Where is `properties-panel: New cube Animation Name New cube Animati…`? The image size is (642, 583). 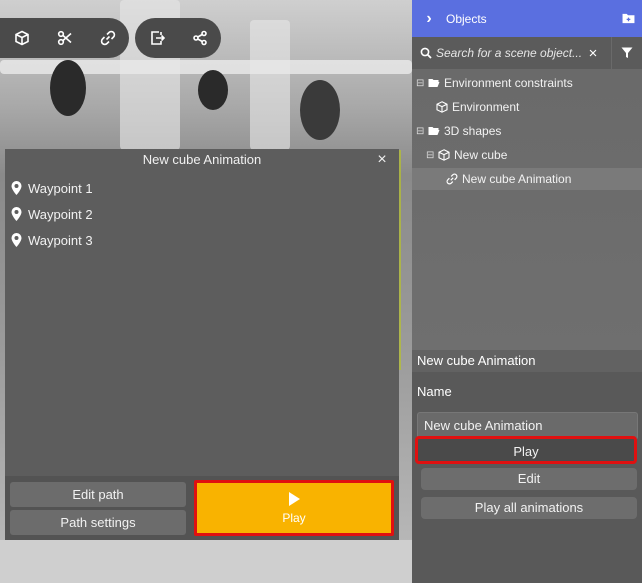
properties-panel: New cube Animation Name New cube Animati… is located at coordinates (527, 466).